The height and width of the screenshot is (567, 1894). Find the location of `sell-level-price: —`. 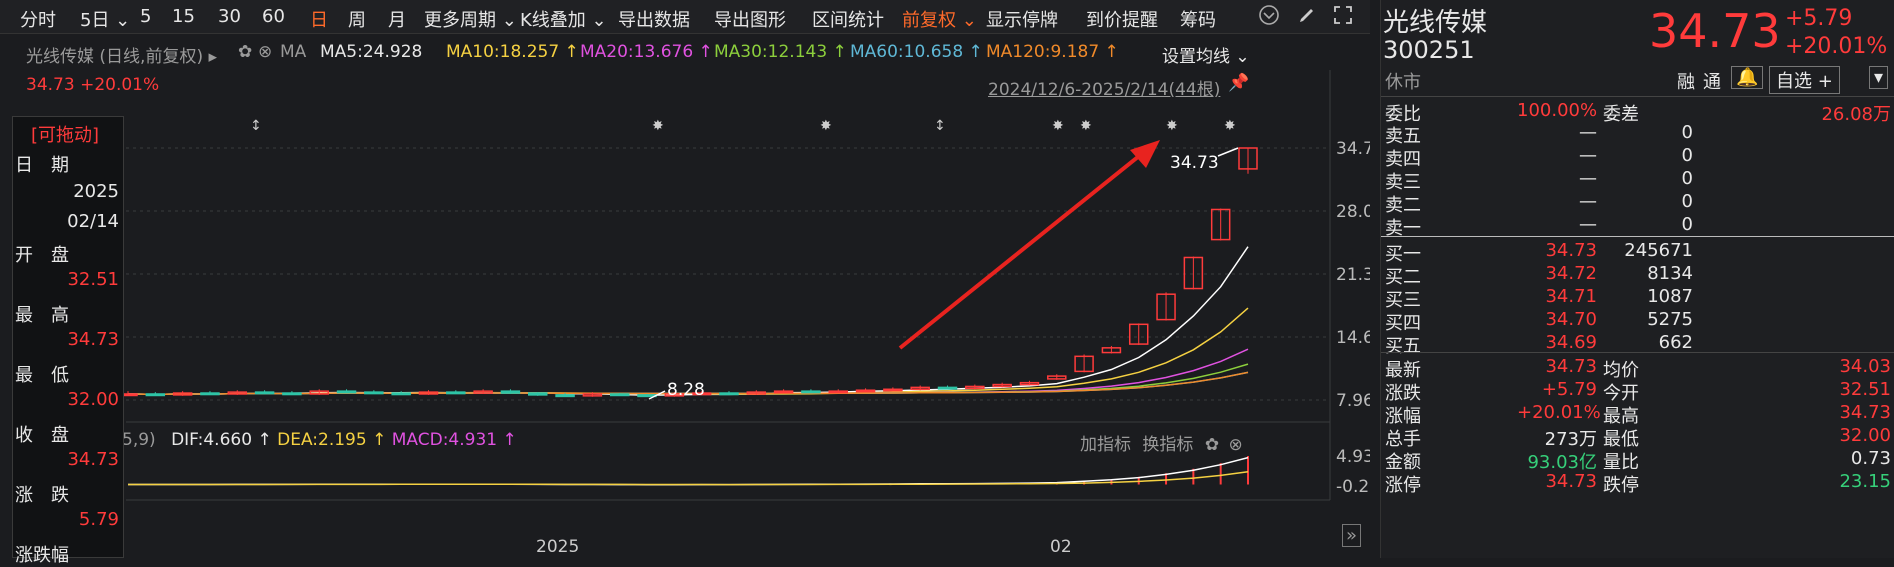

sell-level-price: — is located at coordinates (1588, 132).